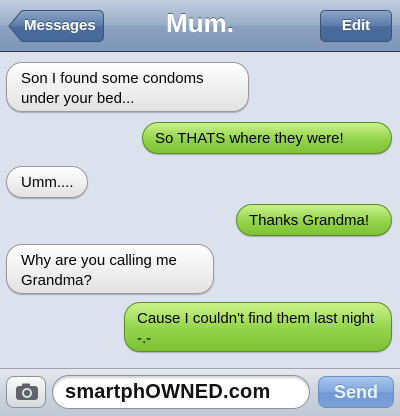  I want to click on camera-icon, so click(27, 391).